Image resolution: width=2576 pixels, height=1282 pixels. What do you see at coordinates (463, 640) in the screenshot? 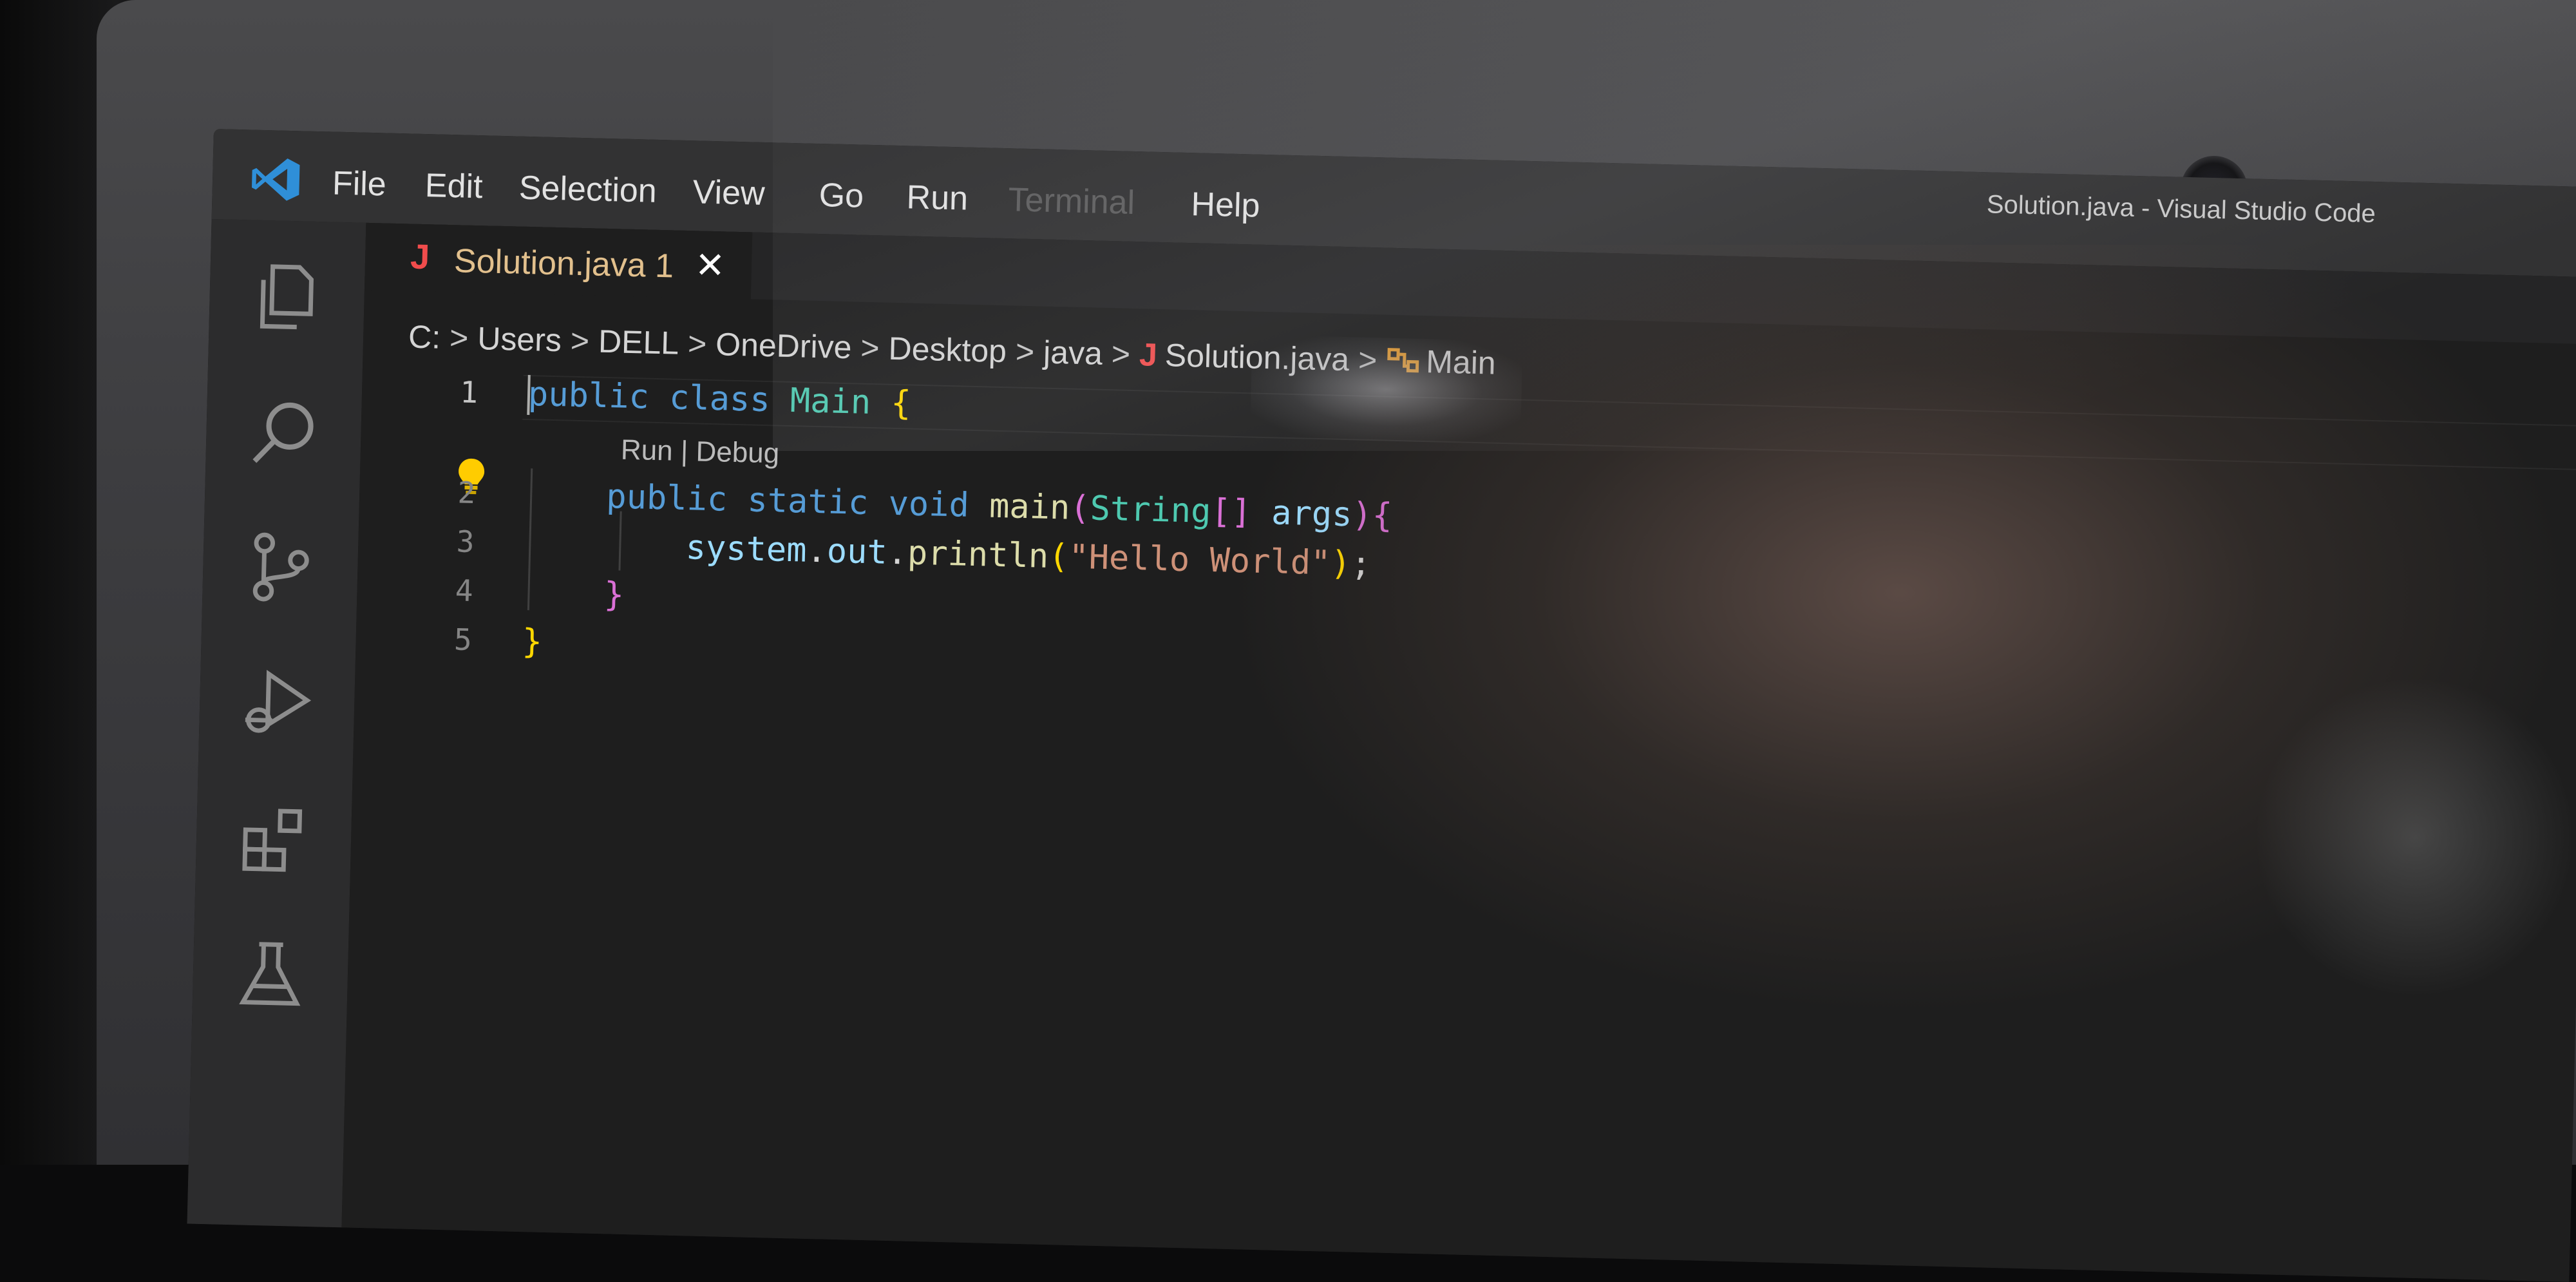
I see `line-number: 5` at bounding box center [463, 640].